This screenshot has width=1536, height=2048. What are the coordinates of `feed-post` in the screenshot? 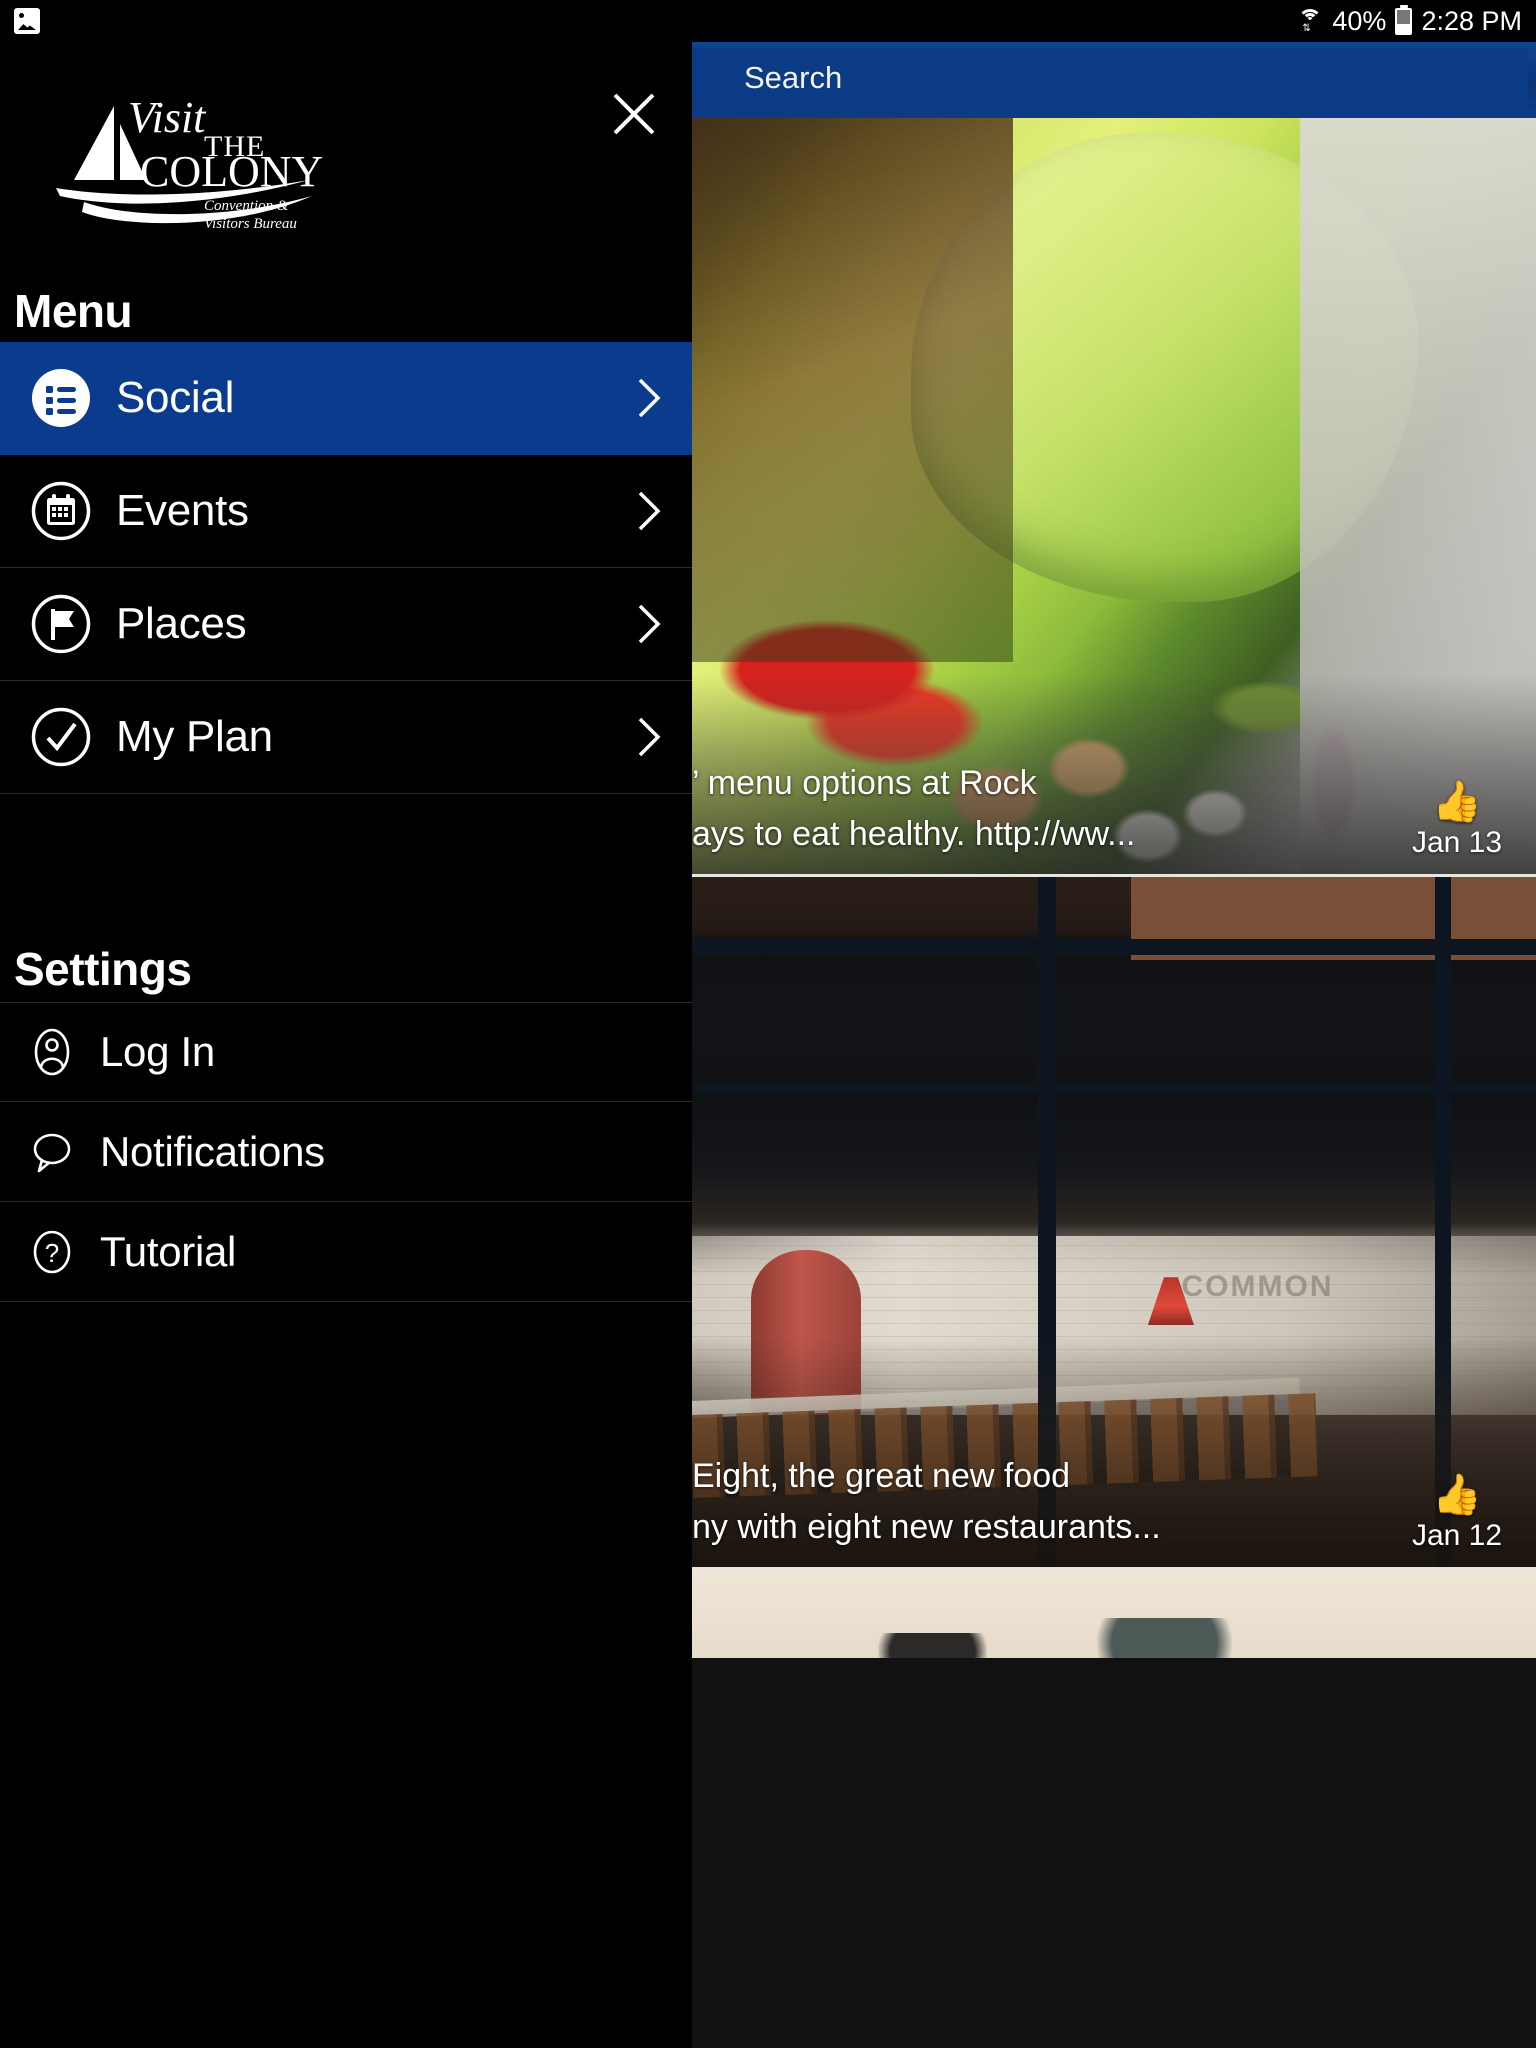 It's located at (1114, 1614).